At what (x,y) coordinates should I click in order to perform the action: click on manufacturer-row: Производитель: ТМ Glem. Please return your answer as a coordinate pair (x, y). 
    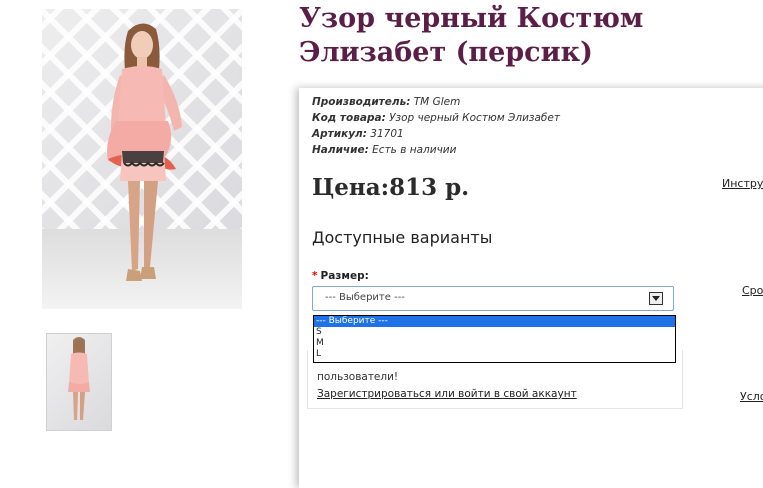
    Looking at the image, I should click on (436, 102).